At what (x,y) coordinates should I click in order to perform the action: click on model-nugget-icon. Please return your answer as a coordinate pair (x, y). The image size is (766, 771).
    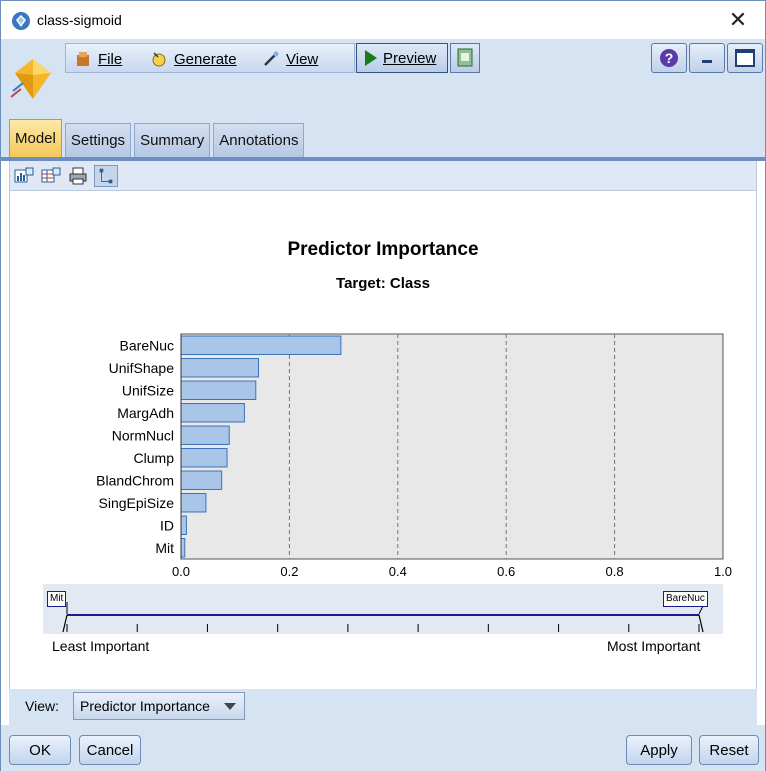
    Looking at the image, I should click on (21, 21).